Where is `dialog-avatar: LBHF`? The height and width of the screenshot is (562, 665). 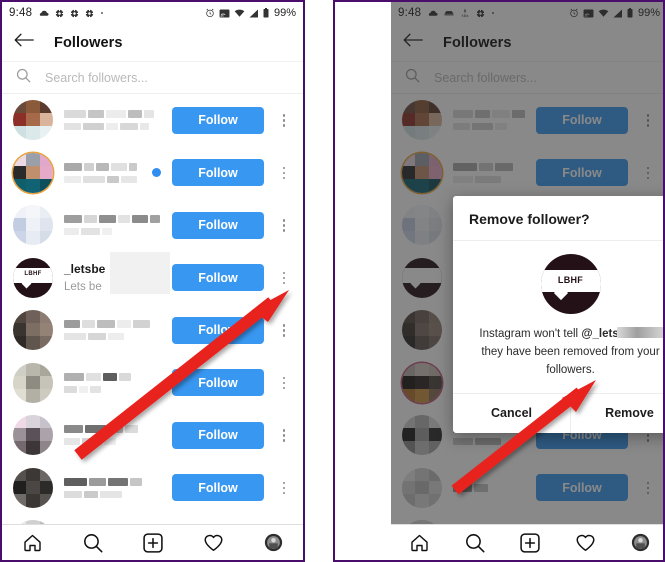
dialog-avatar: LBHF is located at coordinates (570, 284).